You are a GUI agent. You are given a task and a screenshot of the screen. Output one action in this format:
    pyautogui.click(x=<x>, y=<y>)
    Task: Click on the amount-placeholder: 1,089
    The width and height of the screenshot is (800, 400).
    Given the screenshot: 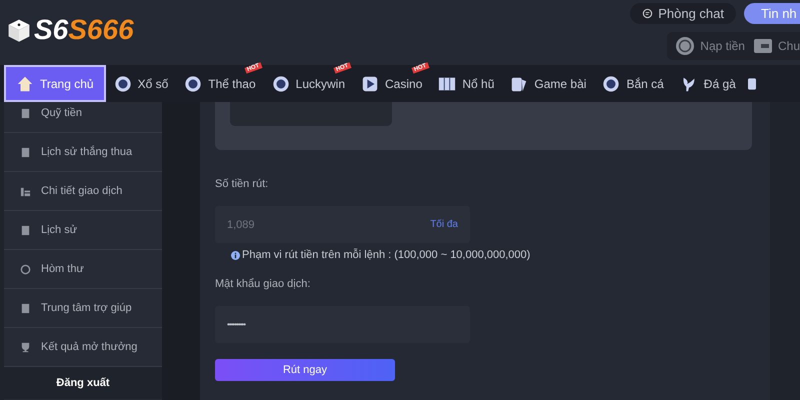 What is the action you would take?
    pyautogui.click(x=241, y=224)
    